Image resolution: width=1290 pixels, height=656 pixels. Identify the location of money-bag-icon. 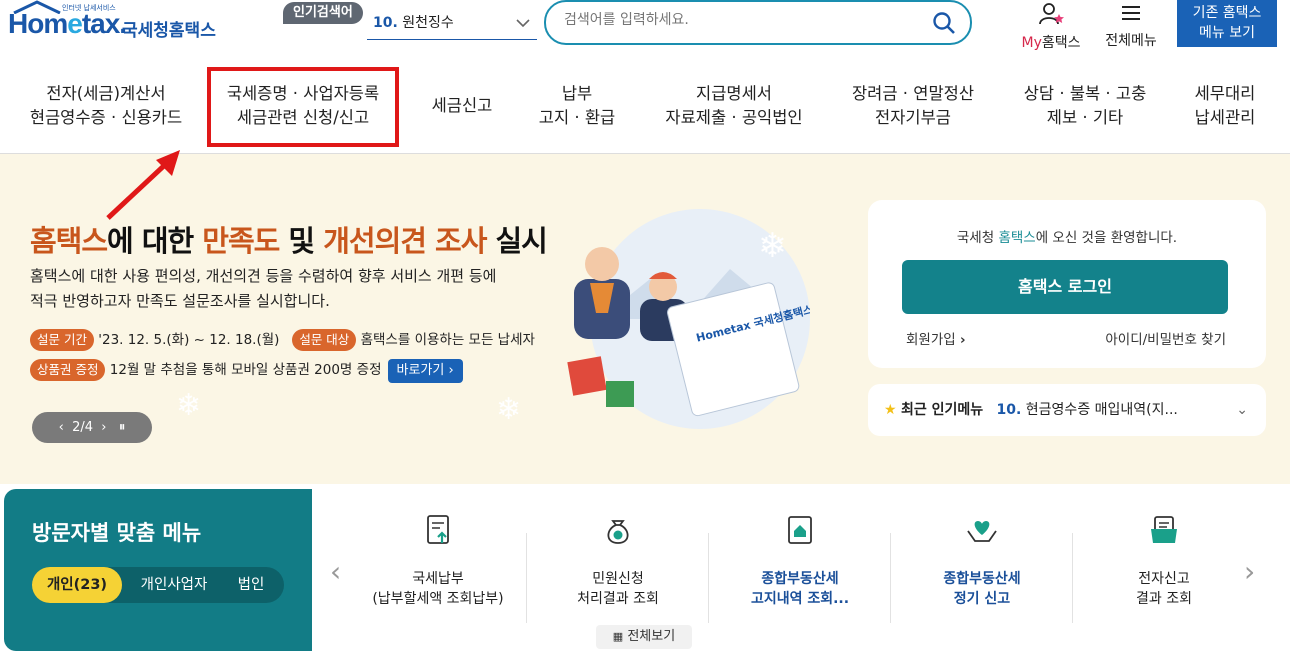
(618, 532).